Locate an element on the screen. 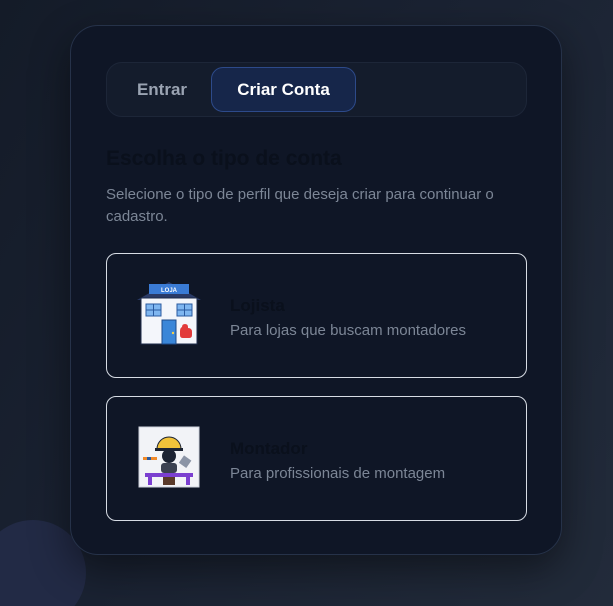 The height and width of the screenshot is (606, 613). account-type-montador-option: Montador Para profissionais de montagem is located at coordinates (316, 458).